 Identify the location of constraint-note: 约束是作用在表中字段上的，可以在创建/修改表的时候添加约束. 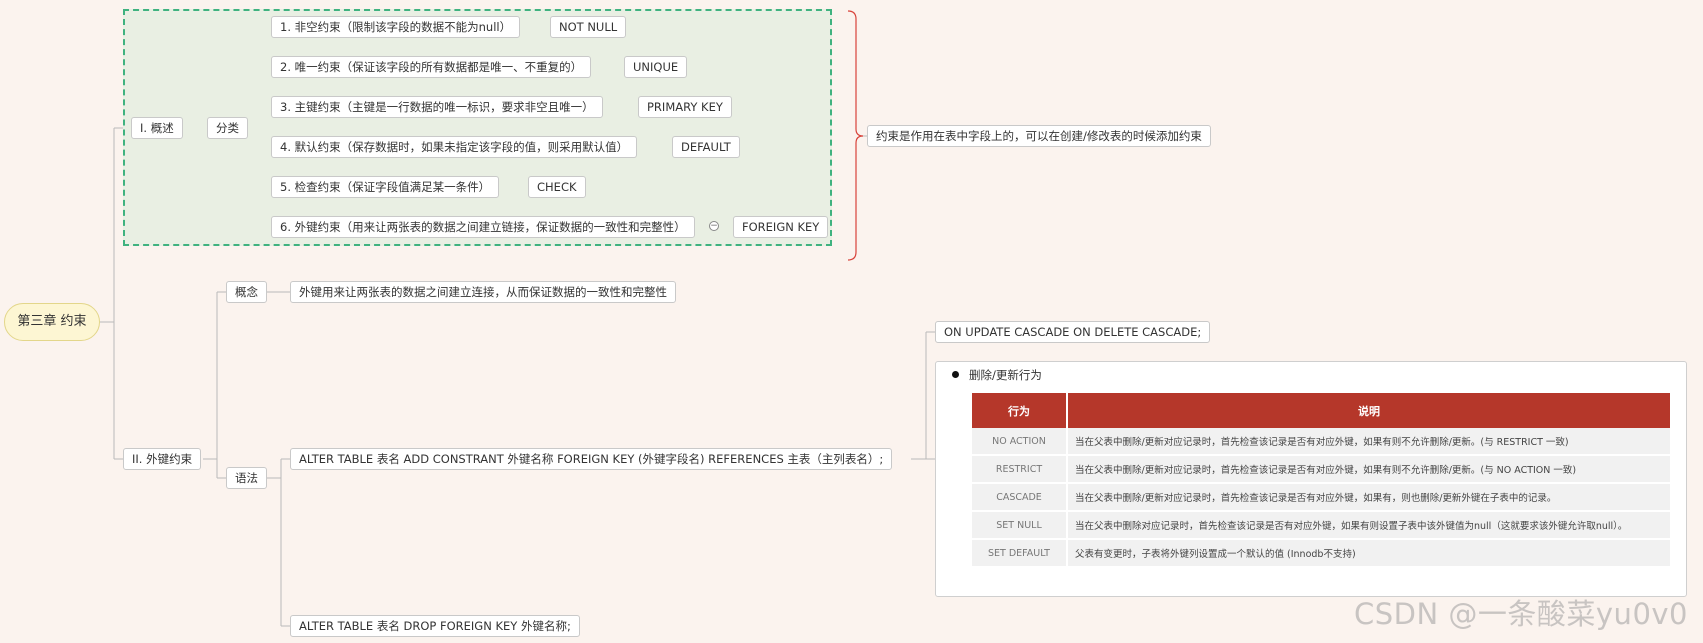
(1039, 136).